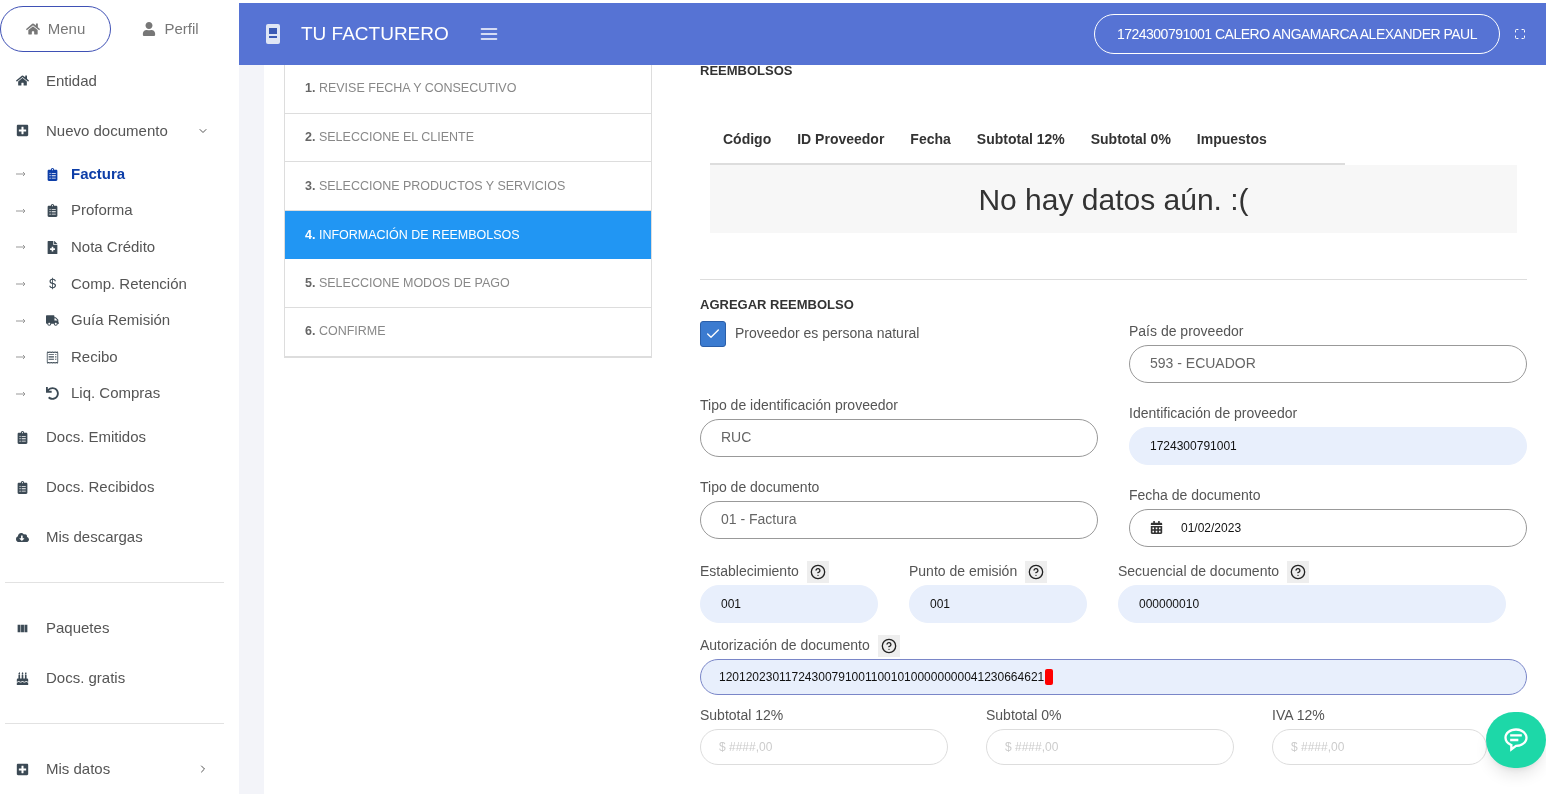 This screenshot has width=1546, height=794. What do you see at coordinates (119, 437) in the screenshot?
I see `sidebar-item: Docs. Emitidos` at bounding box center [119, 437].